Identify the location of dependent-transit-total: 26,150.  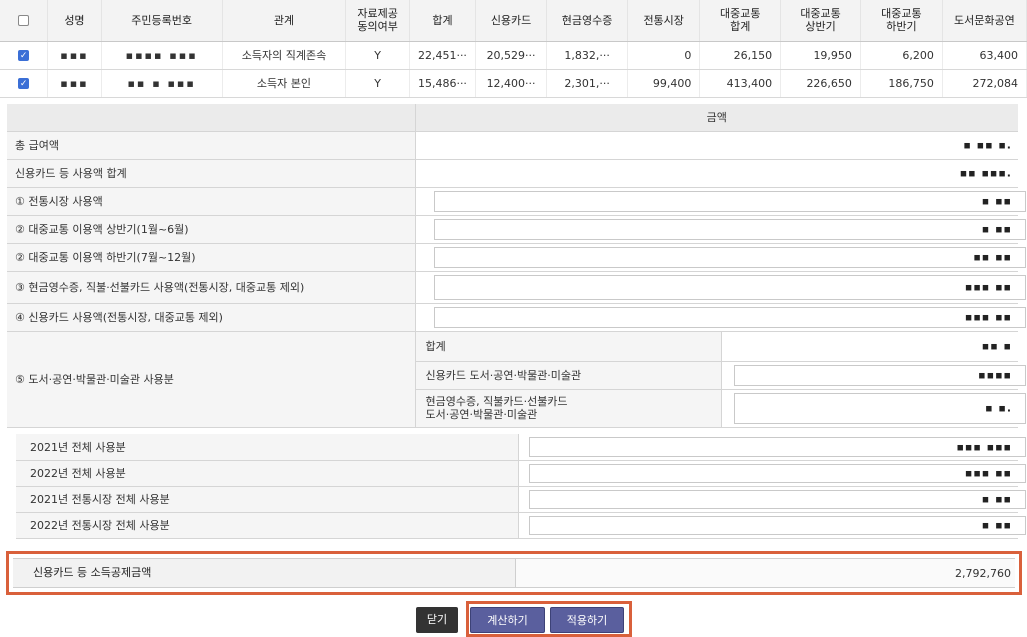
(740, 55).